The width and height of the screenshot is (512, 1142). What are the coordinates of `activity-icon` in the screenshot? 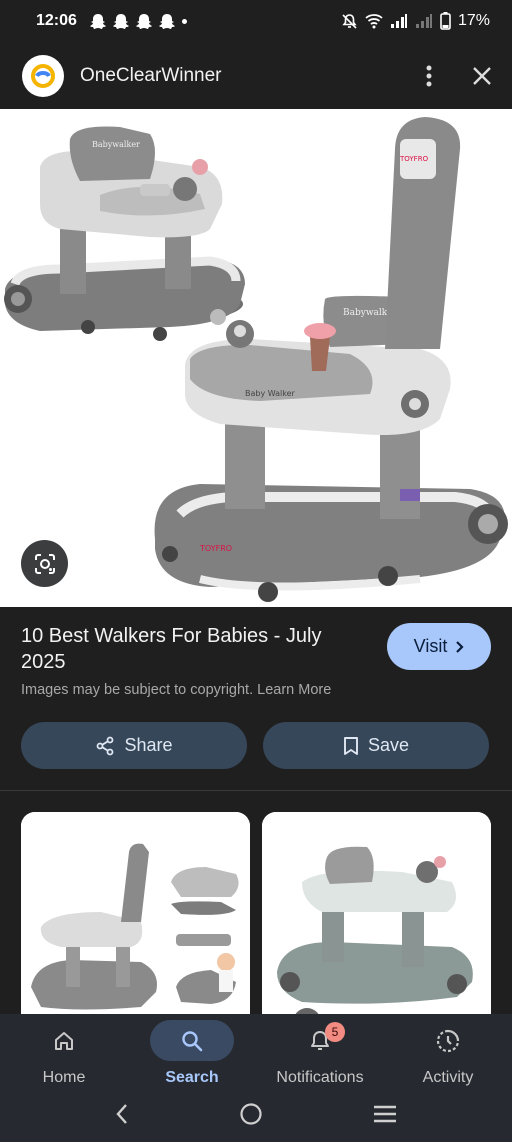 It's located at (448, 1040).